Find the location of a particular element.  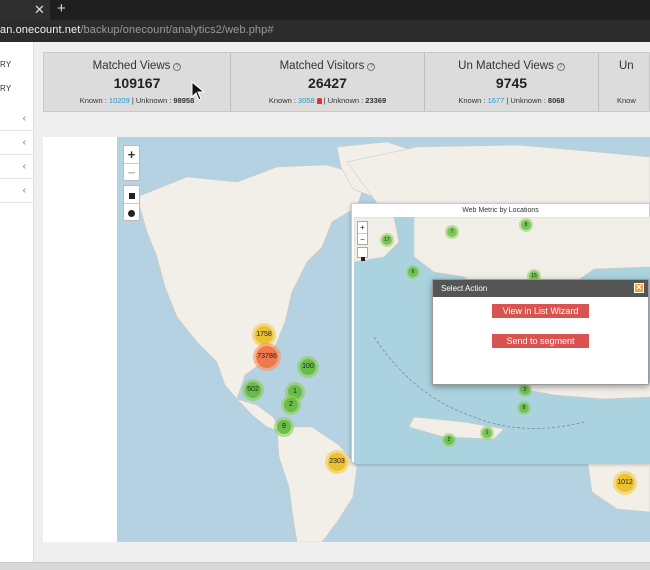

browser-tab-bar: ✕ + is located at coordinates (325, 10).